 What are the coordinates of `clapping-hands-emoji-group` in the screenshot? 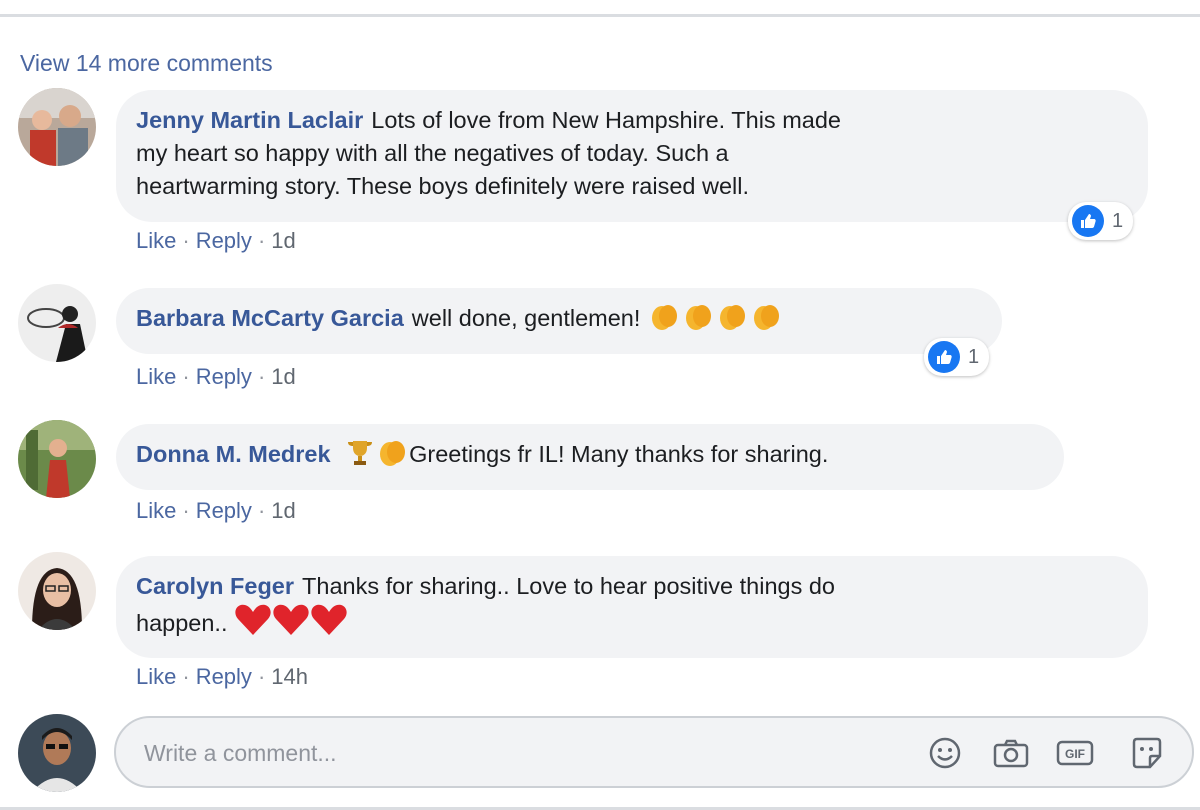 It's located at (715, 318).